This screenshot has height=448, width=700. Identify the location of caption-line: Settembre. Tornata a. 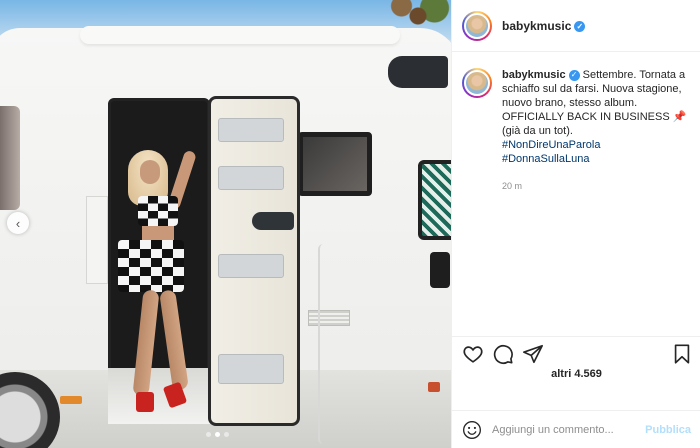
(634, 75).